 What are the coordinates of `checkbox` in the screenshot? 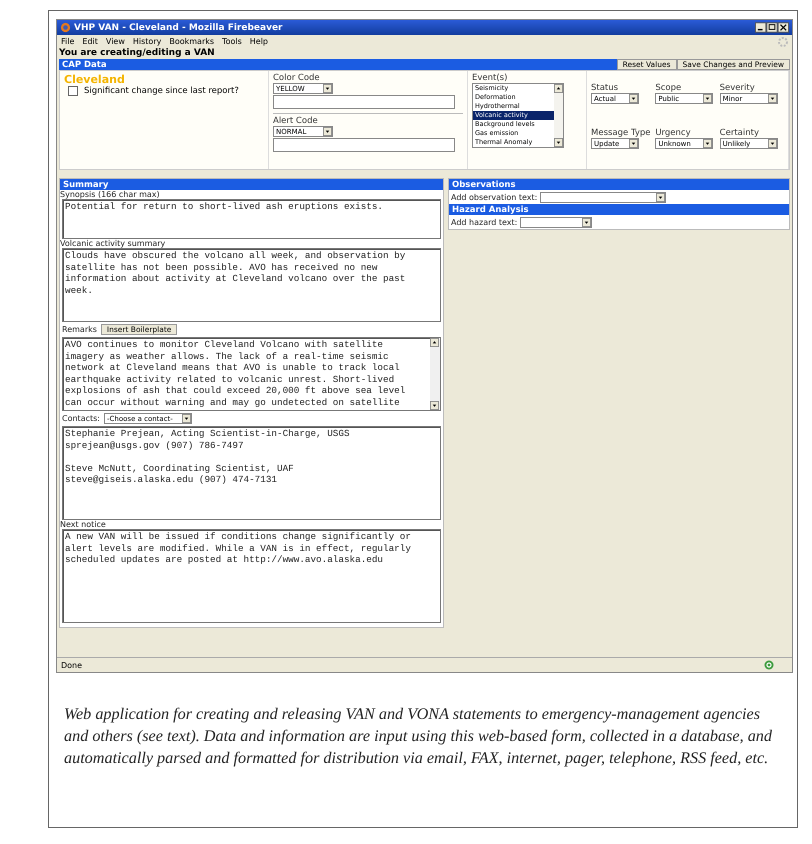 It's located at (73, 91).